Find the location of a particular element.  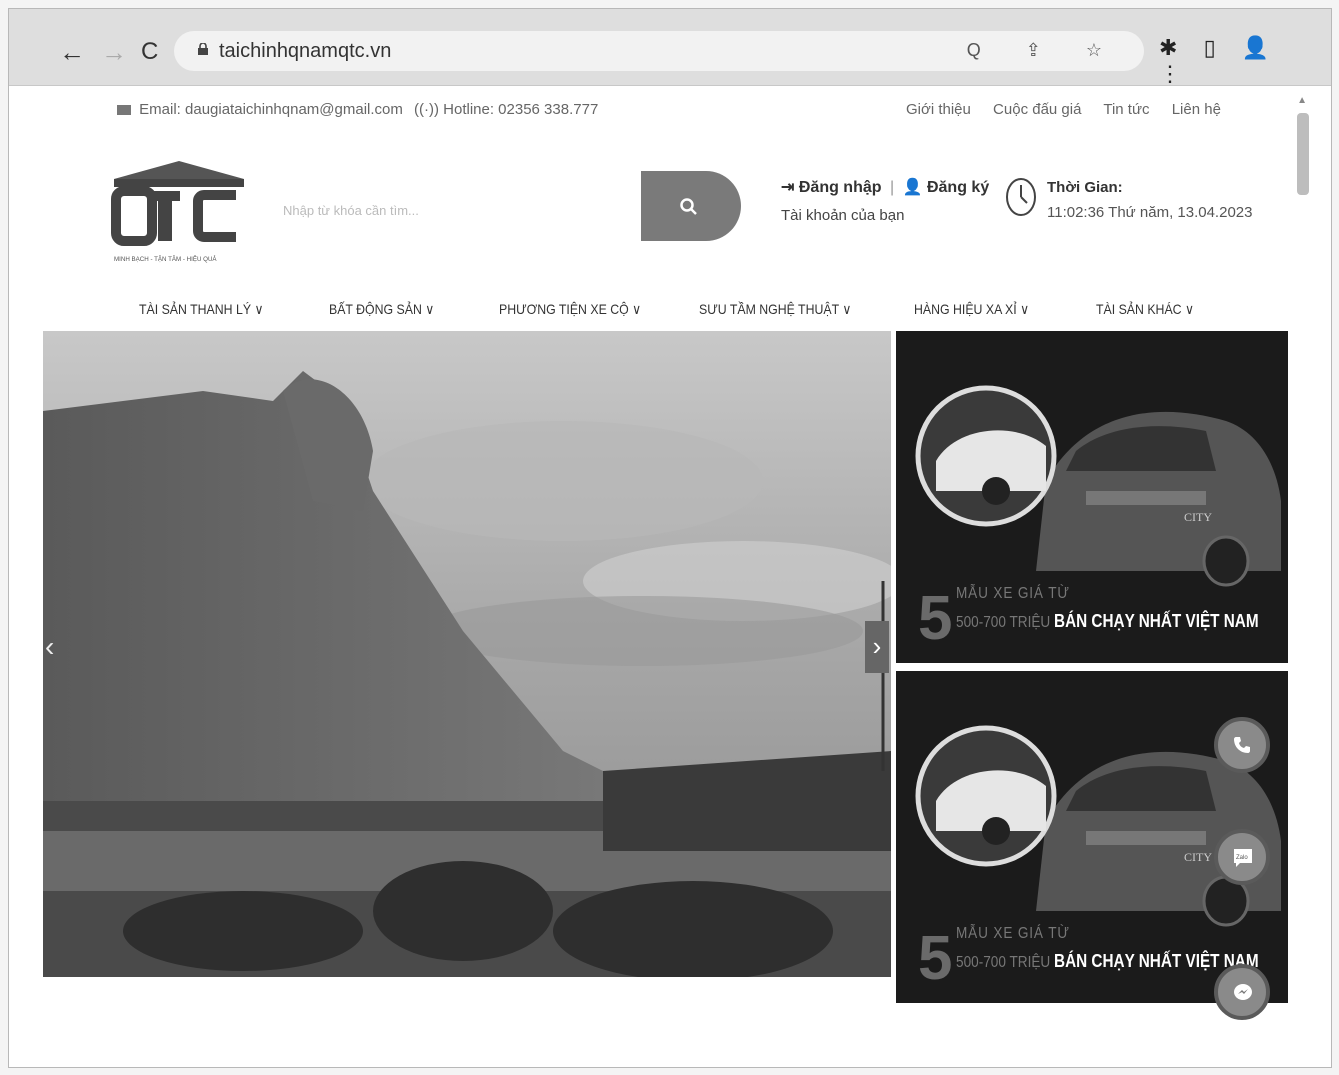

search-icon is located at coordinates (688, 206).